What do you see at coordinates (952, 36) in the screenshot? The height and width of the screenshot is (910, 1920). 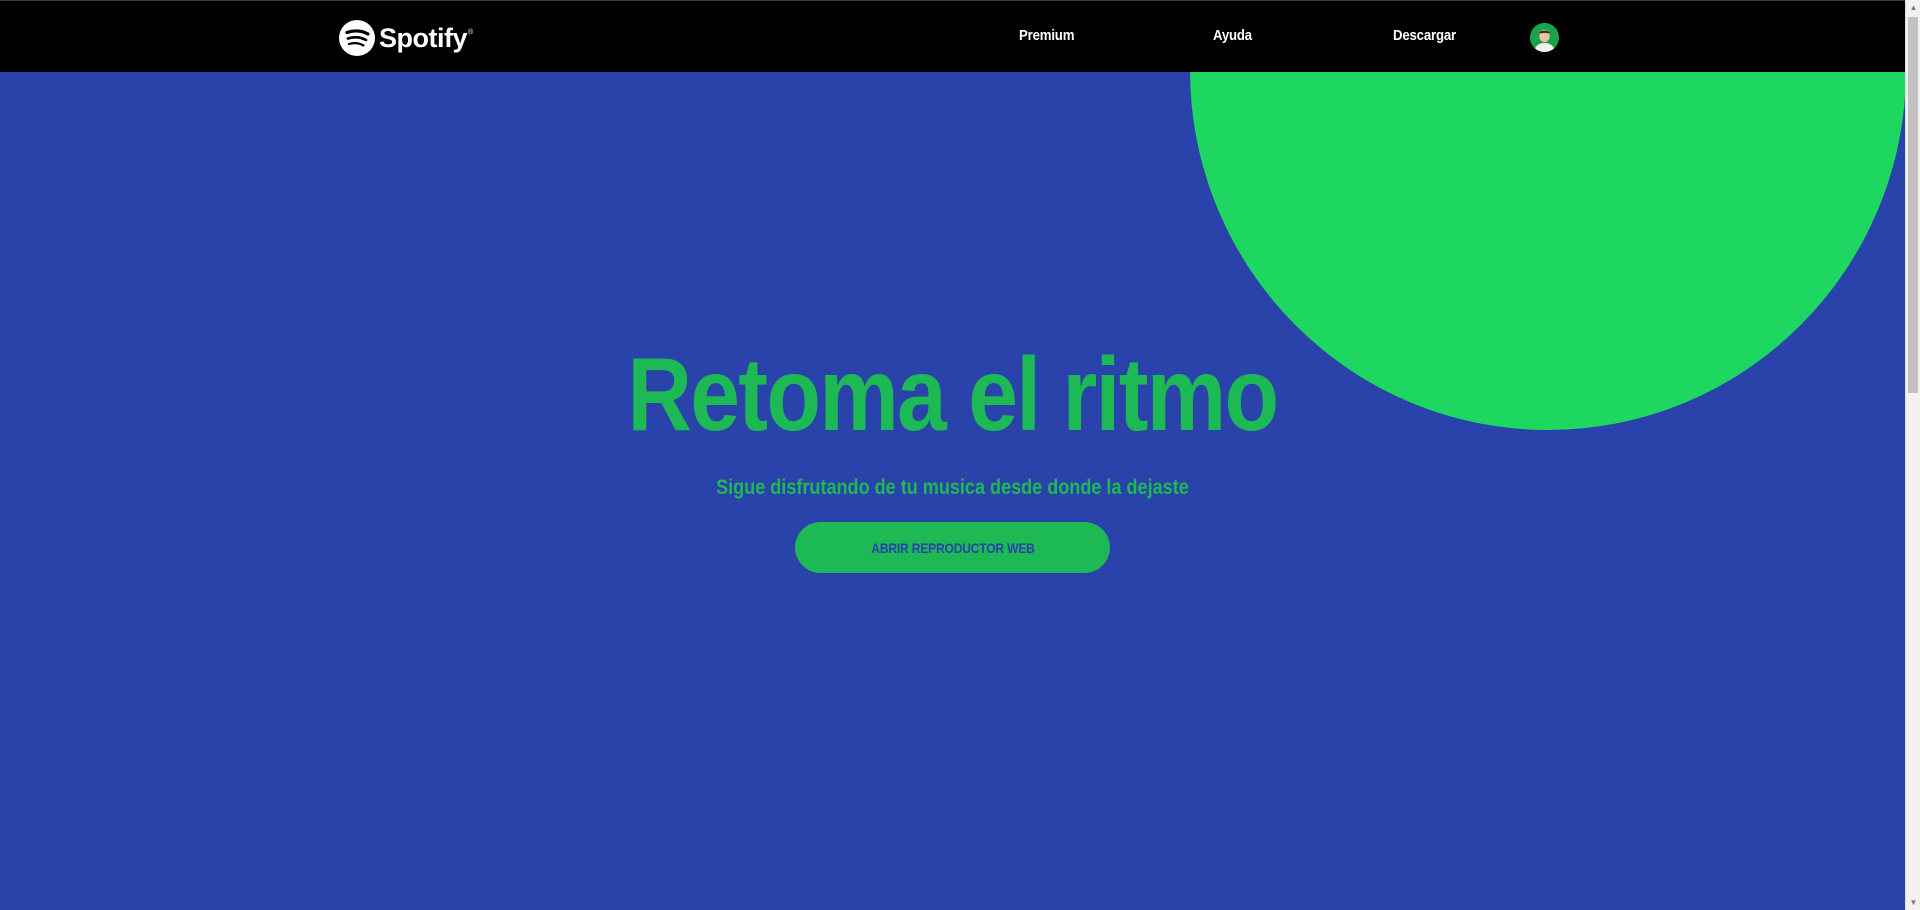 I see `top-navbar: Spotify ® Premium Ayuda Descargar` at bounding box center [952, 36].